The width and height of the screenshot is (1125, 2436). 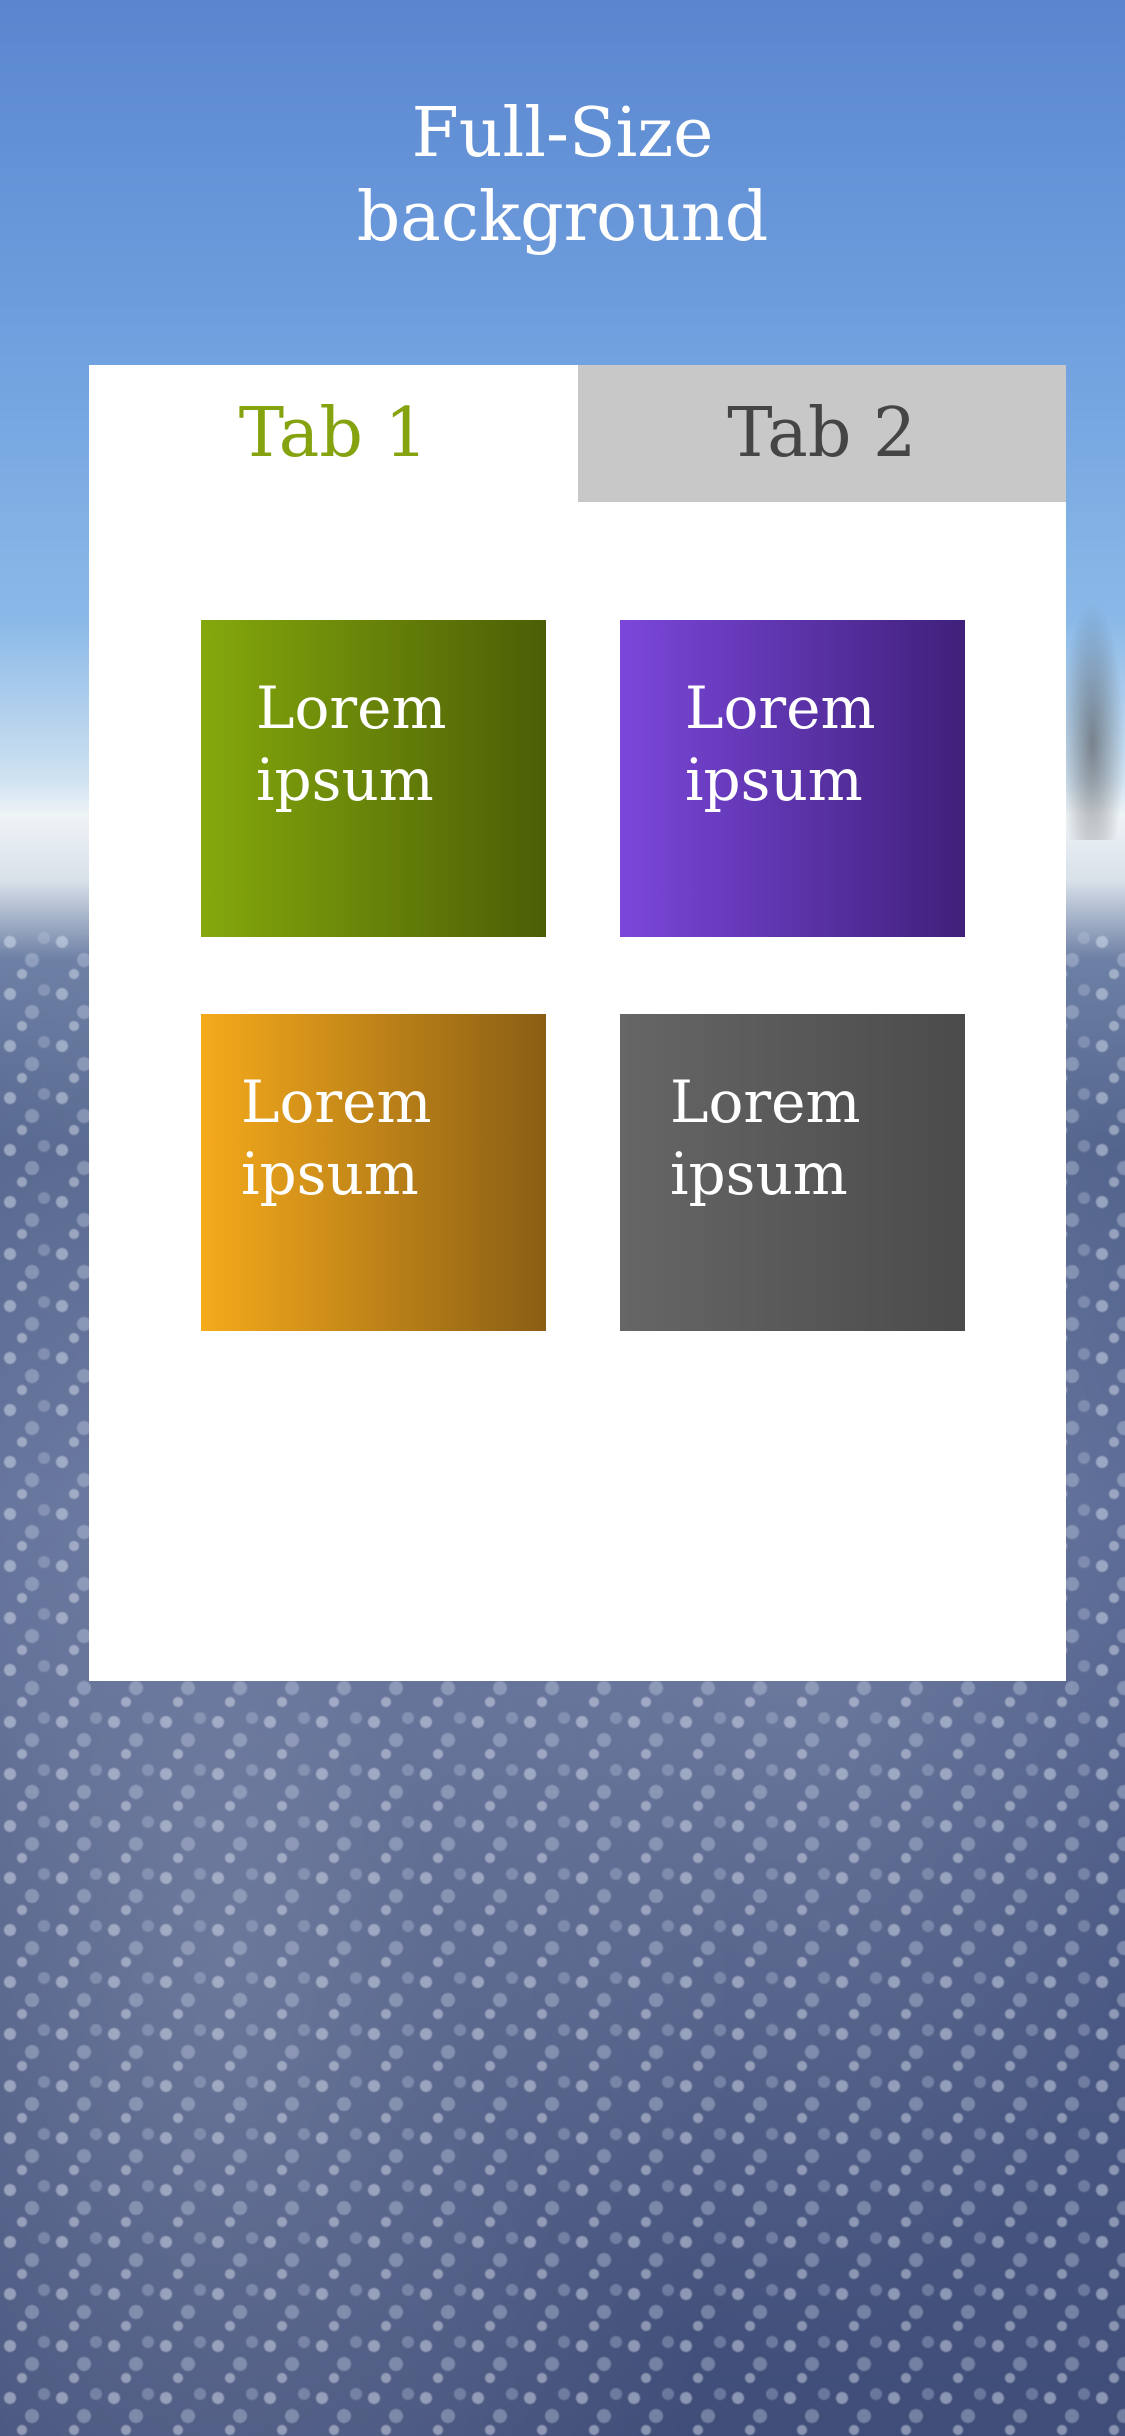 I want to click on tile-orange: Lorem ipsum, so click(x=373, y=1172).